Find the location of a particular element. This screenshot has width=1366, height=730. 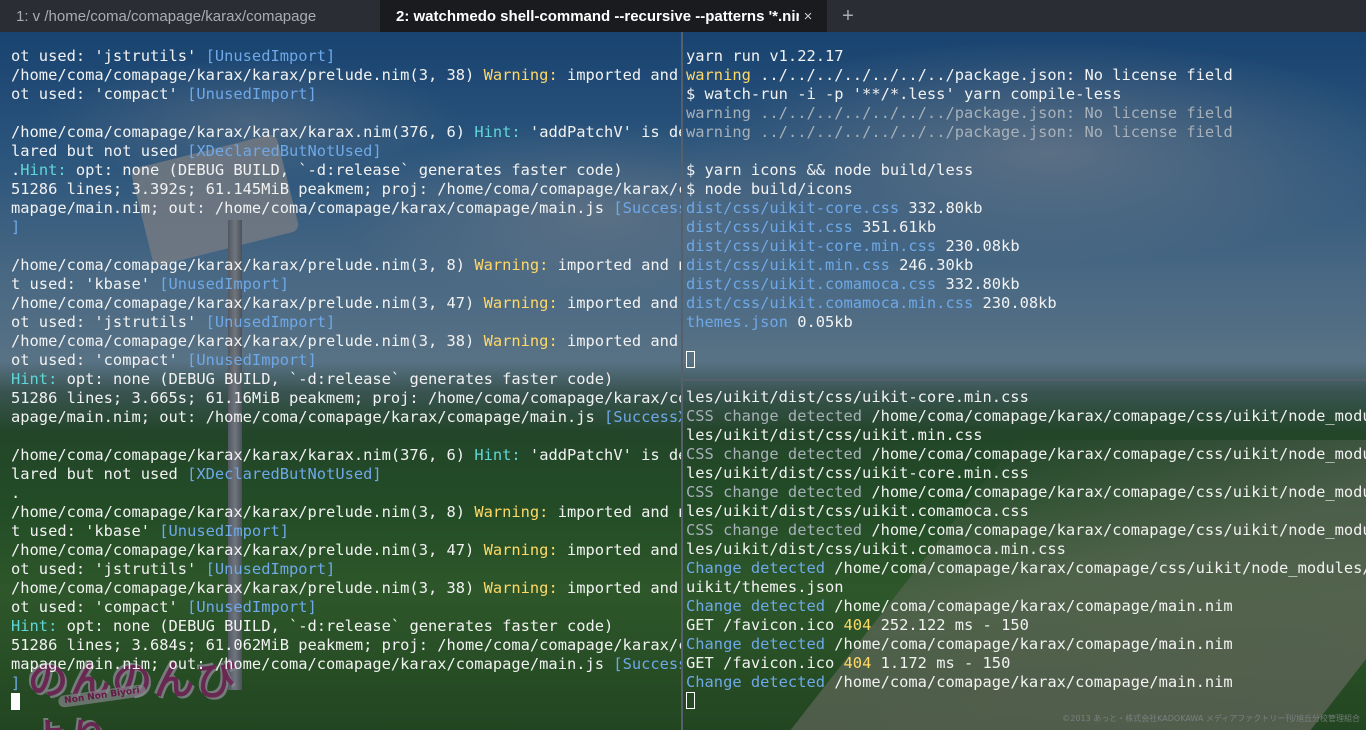

new-tab-button: + is located at coordinates (848, 16).